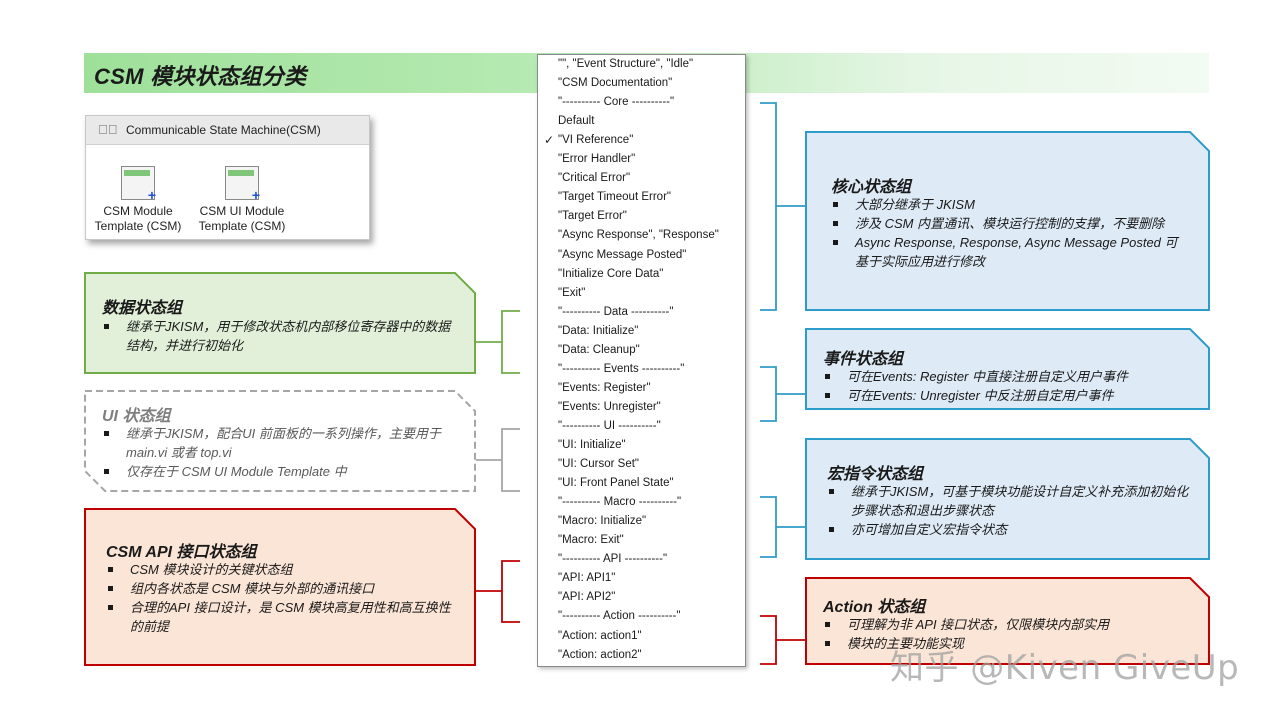  I want to click on menu-item: "UI: Initialize", so click(592, 445).